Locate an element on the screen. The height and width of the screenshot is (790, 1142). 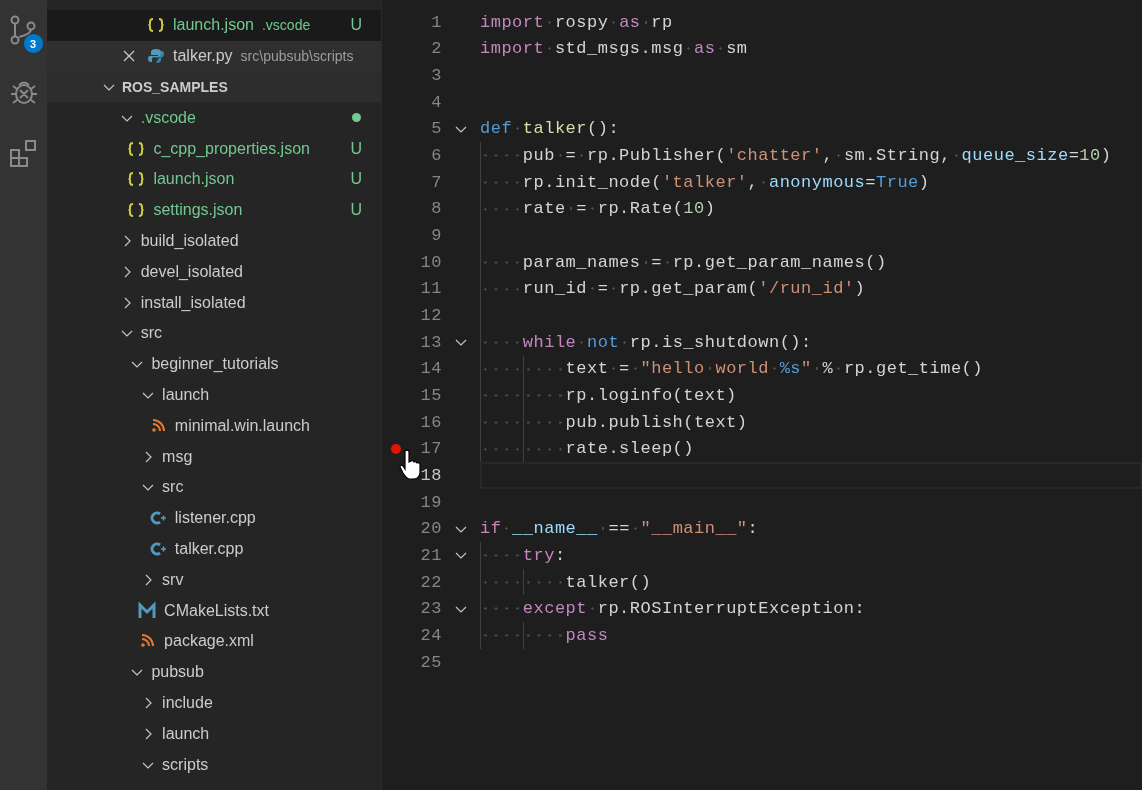
line-number: 10 is located at coordinates (430, 262).